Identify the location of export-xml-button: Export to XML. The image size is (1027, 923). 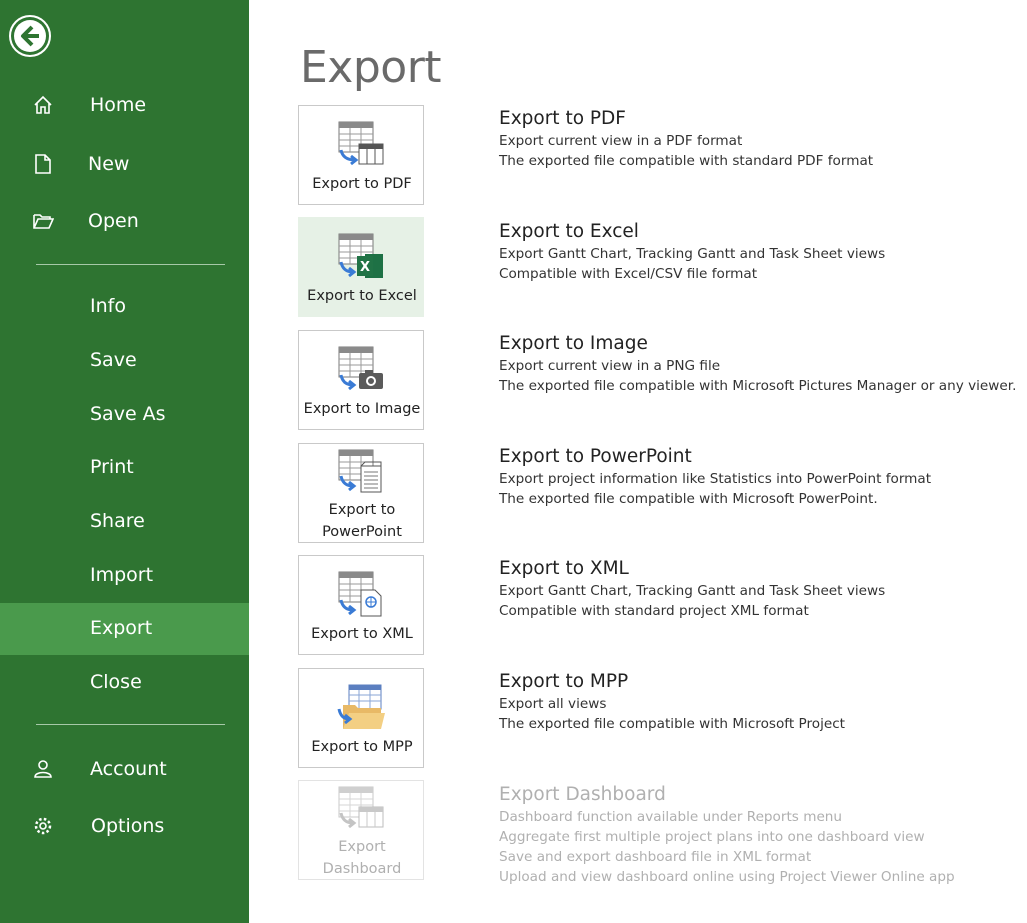
(361, 605).